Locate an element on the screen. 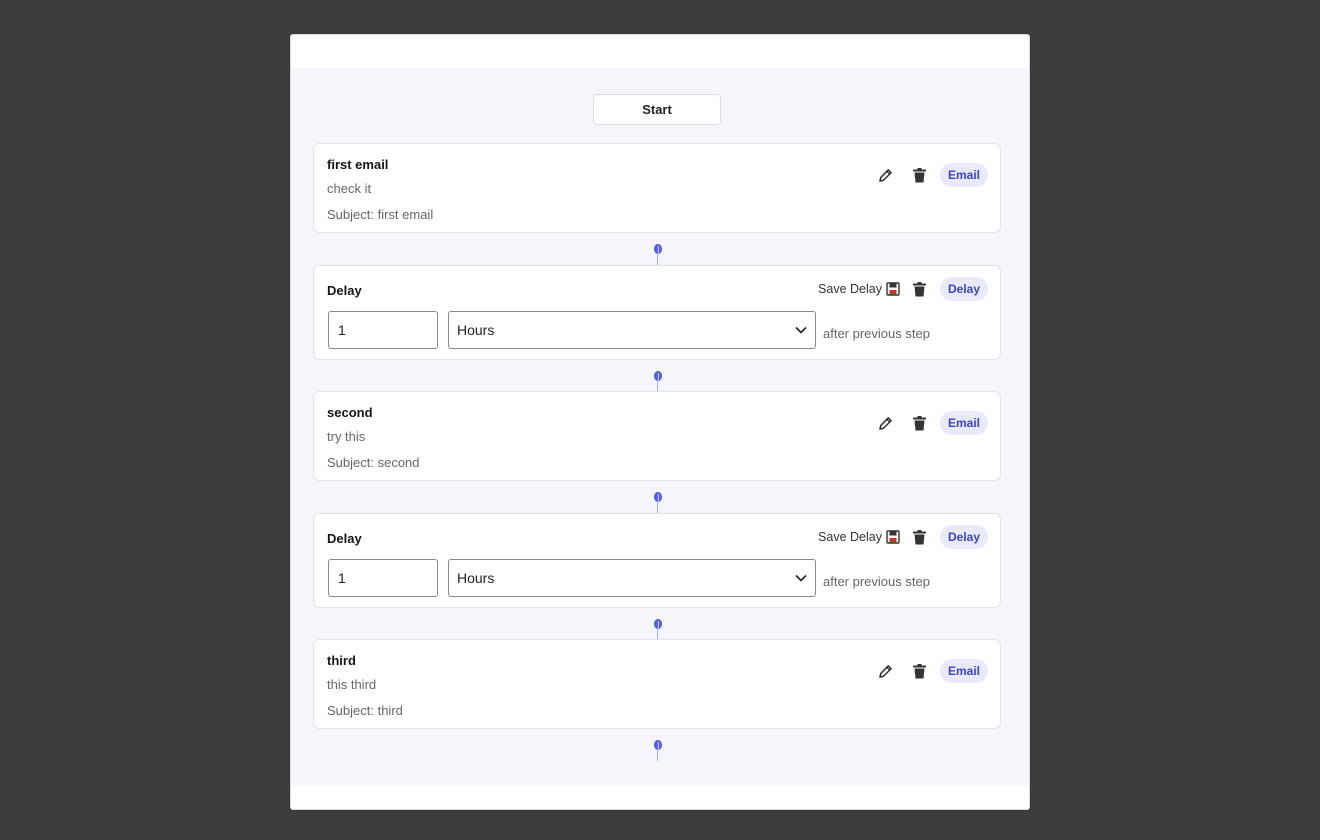 Image resolution: width=1320 pixels, height=840 pixels. step-subject: Subject: second is located at coordinates (373, 462).